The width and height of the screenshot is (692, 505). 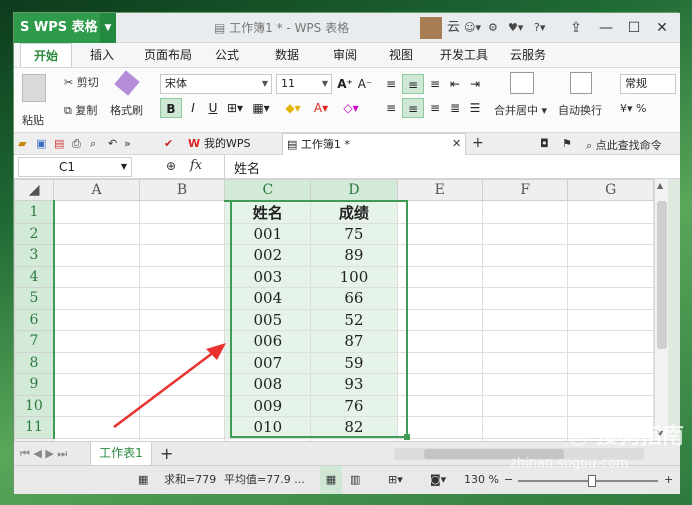 What do you see at coordinates (304, 84) in the screenshot?
I see `font-size-select: 11 ▼` at bounding box center [304, 84].